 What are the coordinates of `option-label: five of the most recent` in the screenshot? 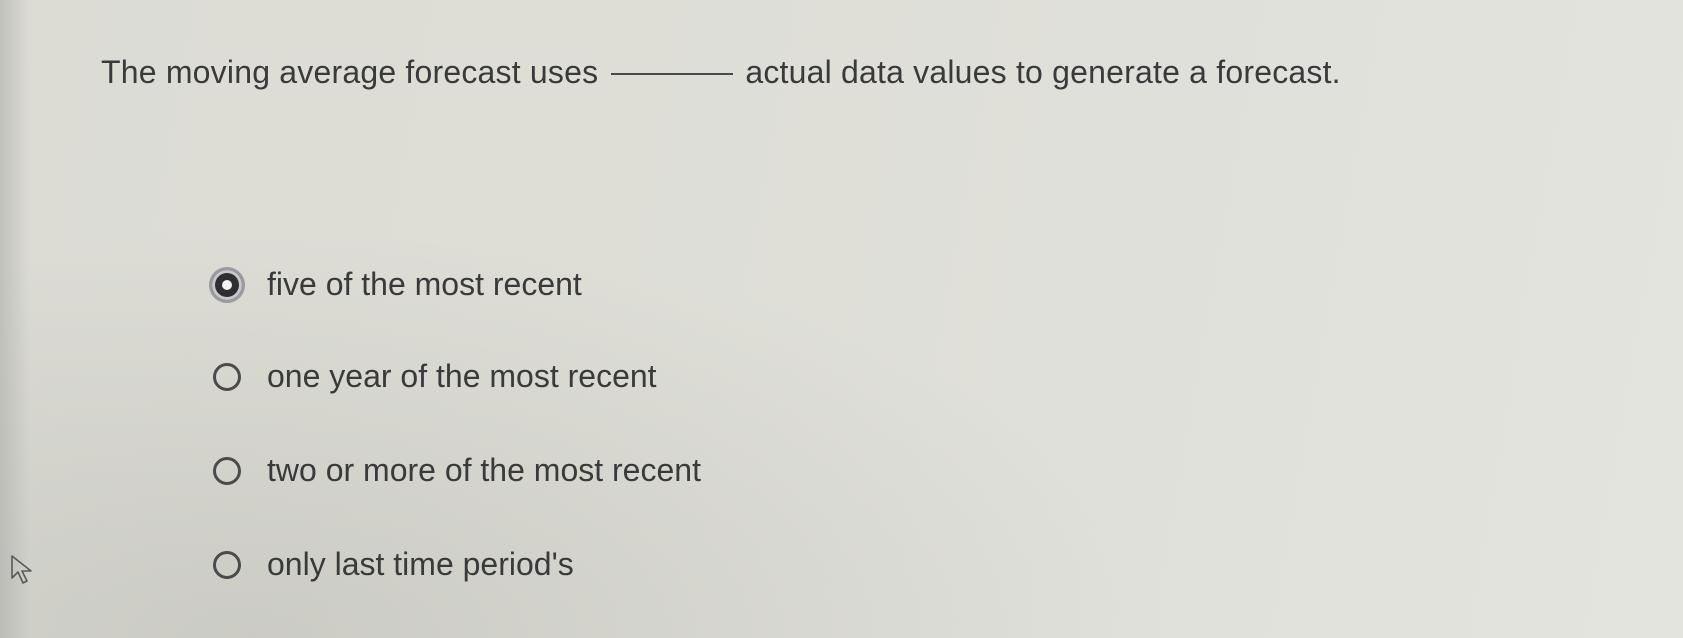 It's located at (424, 284).